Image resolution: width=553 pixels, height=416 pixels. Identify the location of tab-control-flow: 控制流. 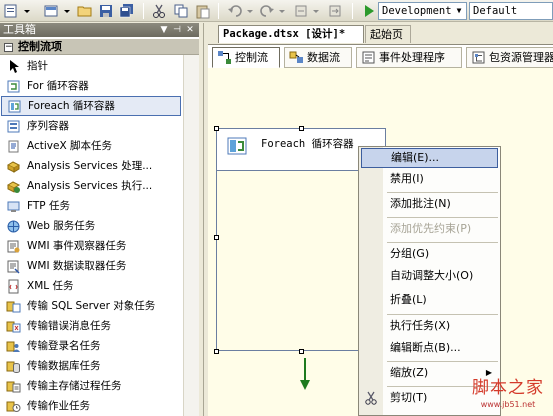
(246, 57).